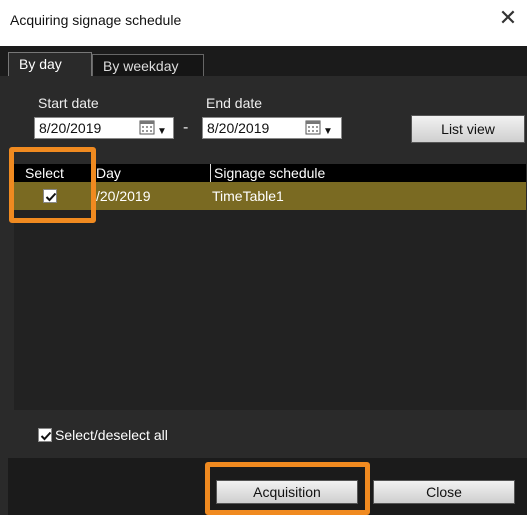 The image size is (527, 515). What do you see at coordinates (444, 492) in the screenshot?
I see `close-button: Close` at bounding box center [444, 492].